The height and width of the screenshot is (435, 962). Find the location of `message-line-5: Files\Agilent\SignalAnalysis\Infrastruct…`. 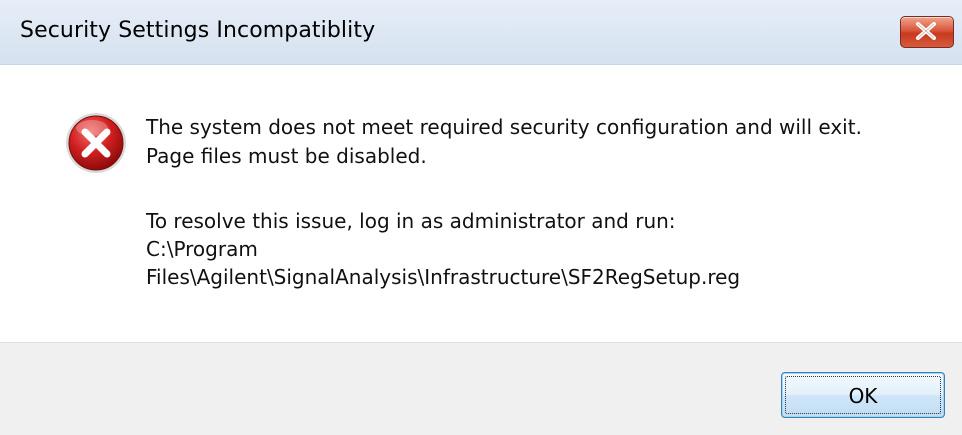

message-line-5: Files\Agilent\SignalAnalysis\Infrastruct… is located at coordinates (443, 277).